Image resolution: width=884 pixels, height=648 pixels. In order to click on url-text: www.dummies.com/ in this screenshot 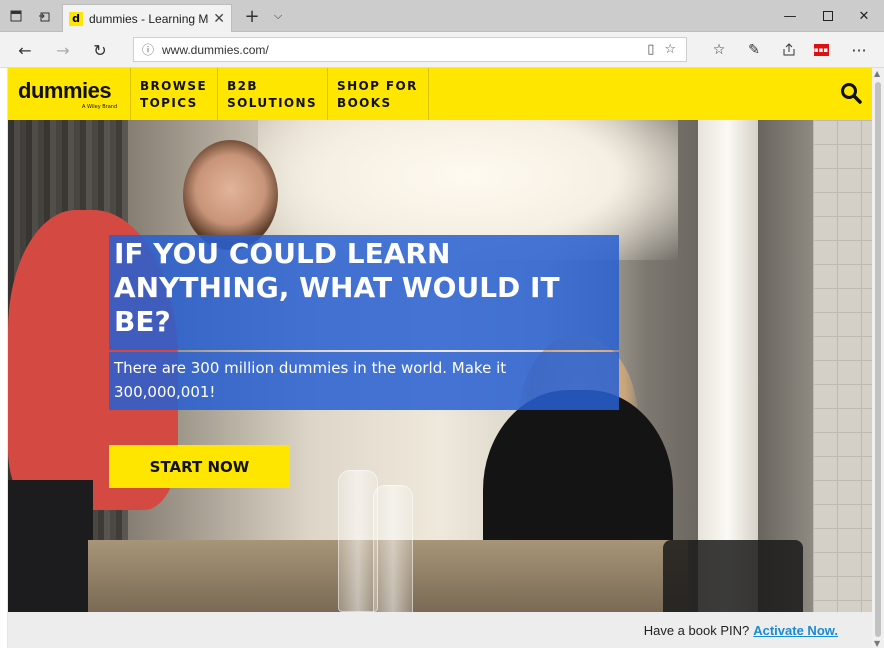, I will do `click(404, 50)`.